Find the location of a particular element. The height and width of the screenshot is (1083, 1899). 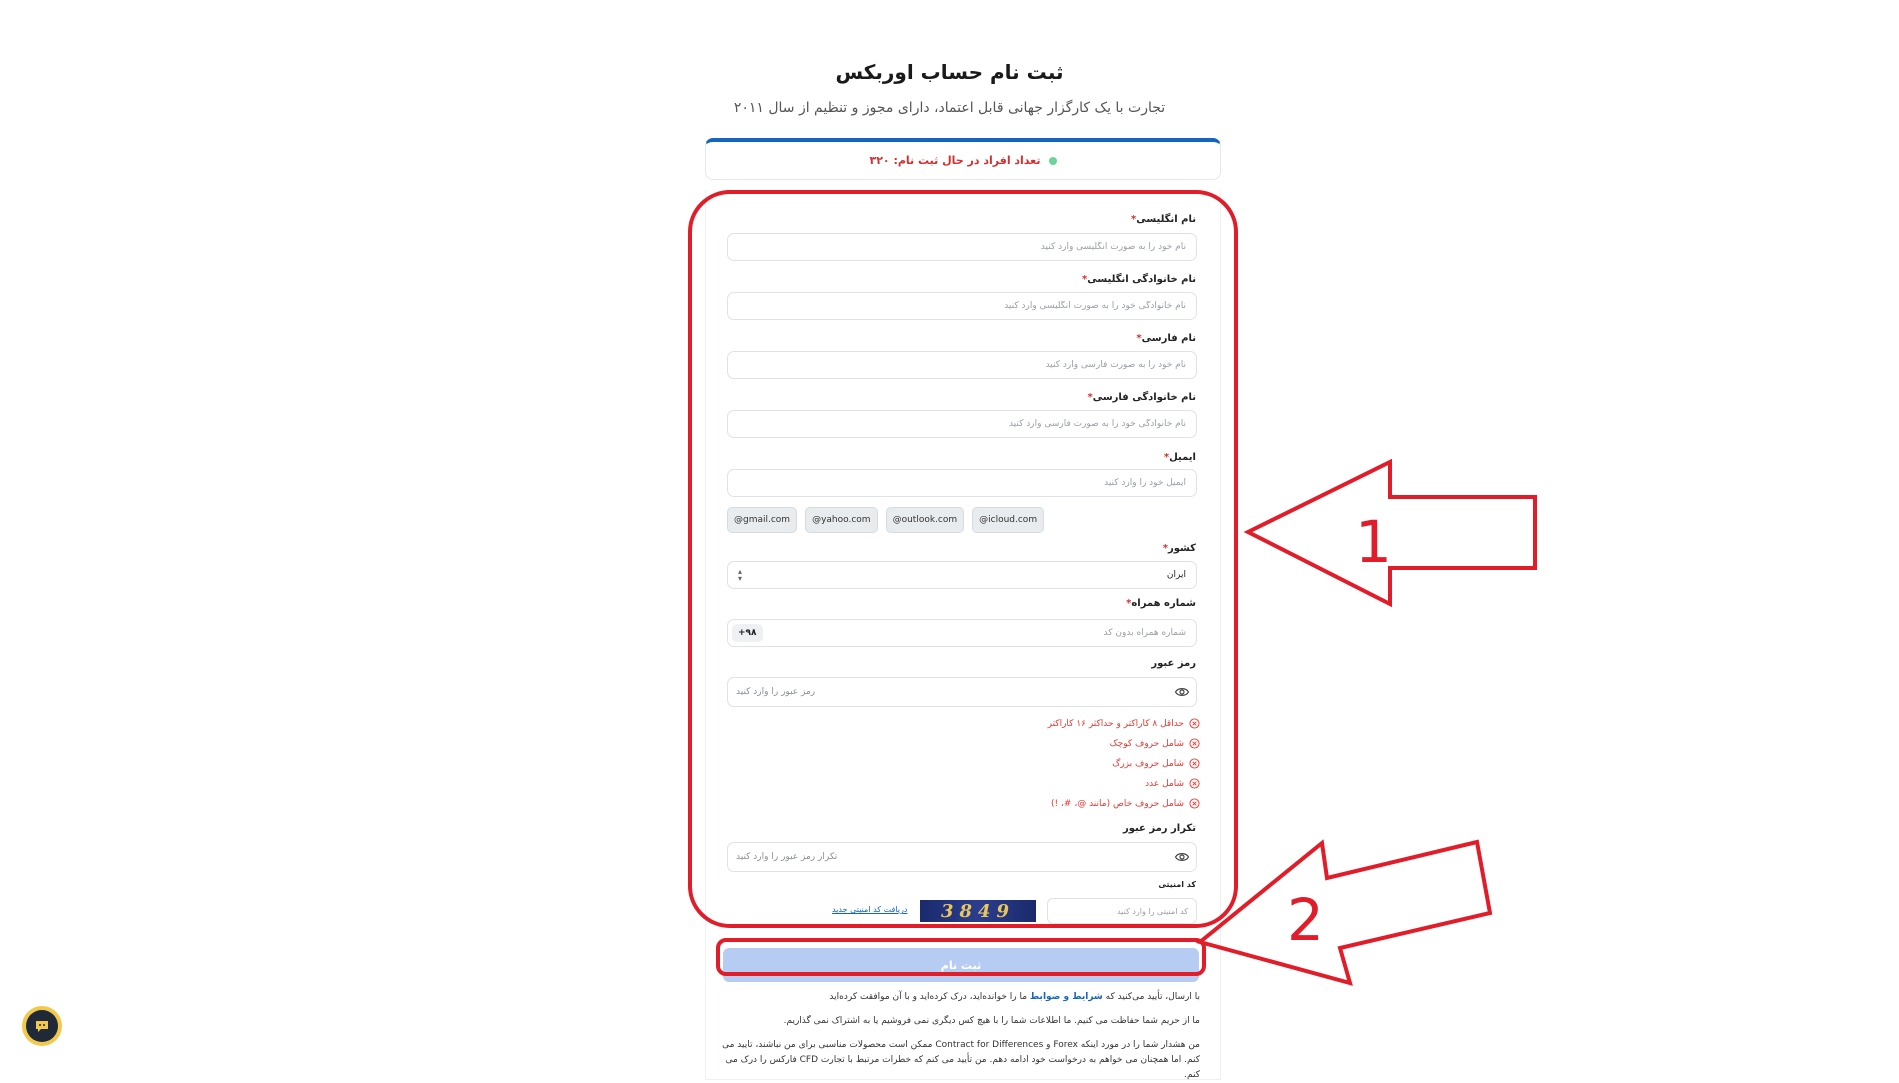

live-dot-icon is located at coordinates (1052, 160).